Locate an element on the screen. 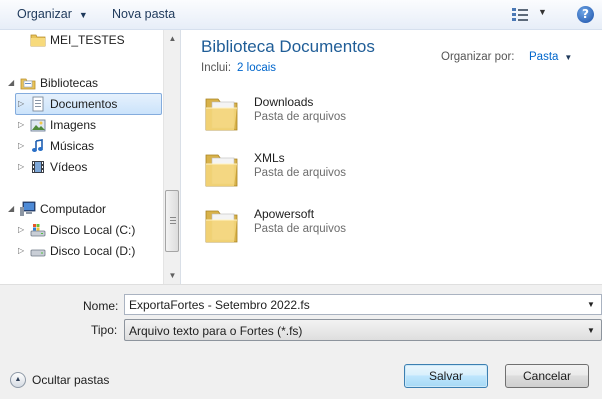  scroll-up-icon: ▲ is located at coordinates (172, 38).